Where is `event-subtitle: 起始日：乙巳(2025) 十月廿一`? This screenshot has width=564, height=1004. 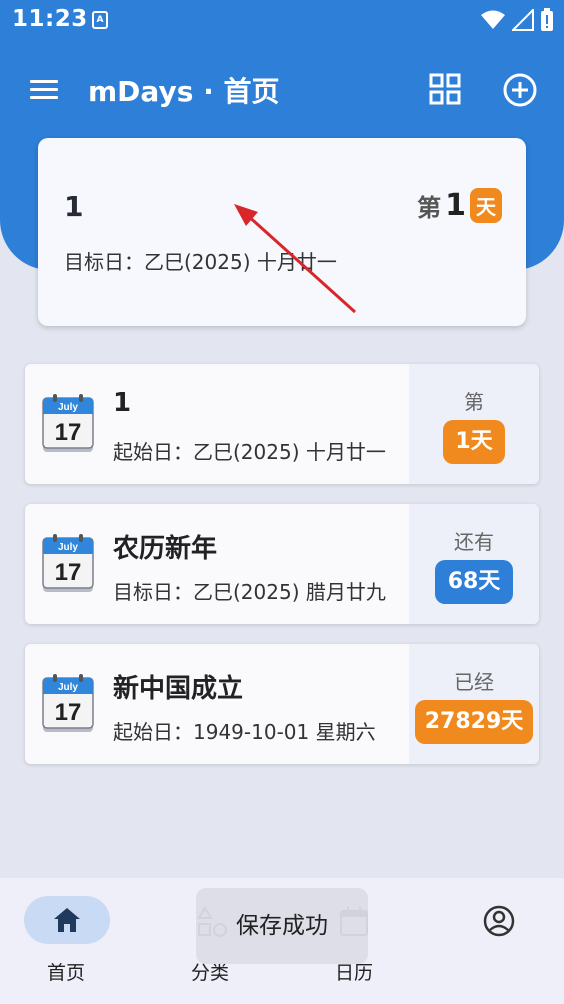 event-subtitle: 起始日：乙巳(2025) 十月廿一 is located at coordinates (249, 452).